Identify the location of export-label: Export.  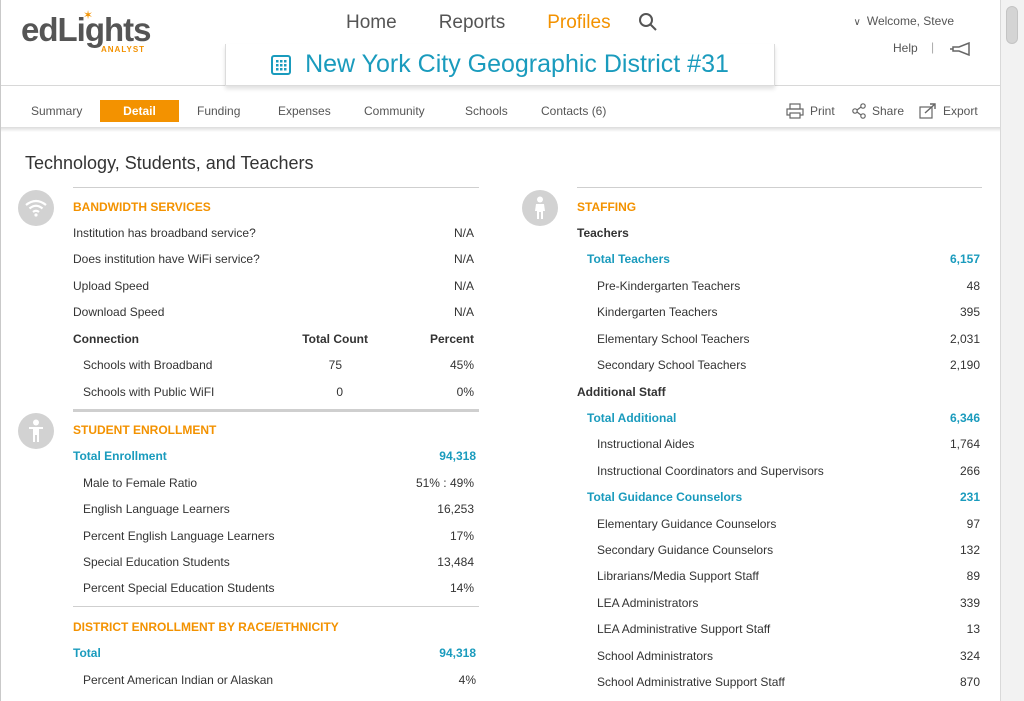
(960, 111).